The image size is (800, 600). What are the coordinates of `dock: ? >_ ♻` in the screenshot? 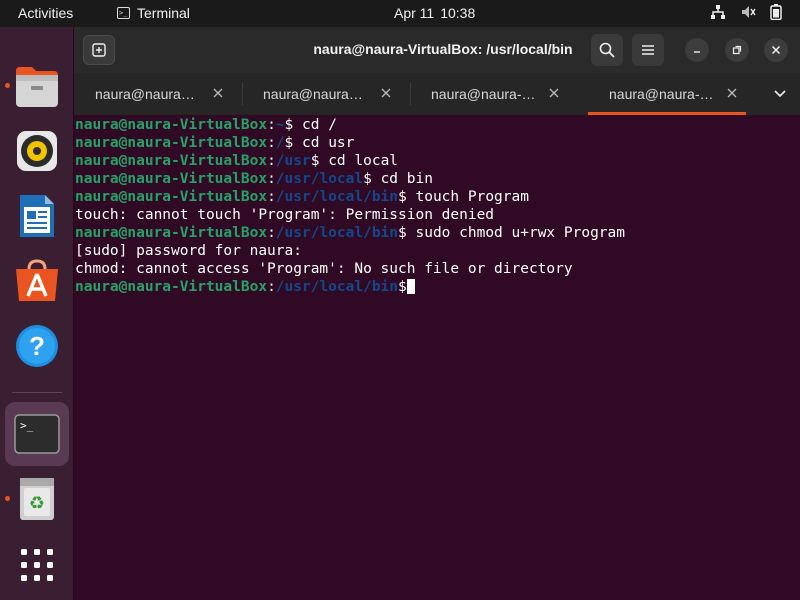 It's located at (36, 313).